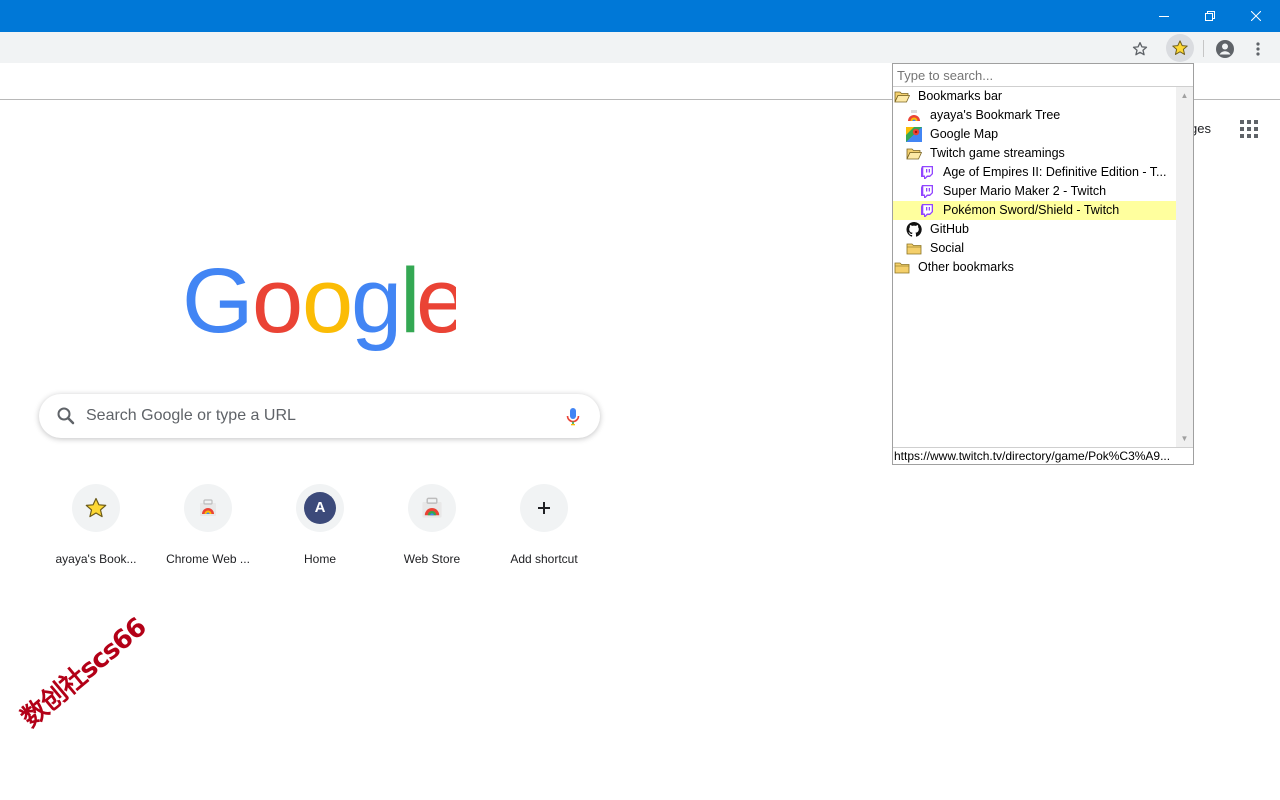 The image size is (1280, 800). I want to click on shortcut-home: A Home, so click(320, 534).